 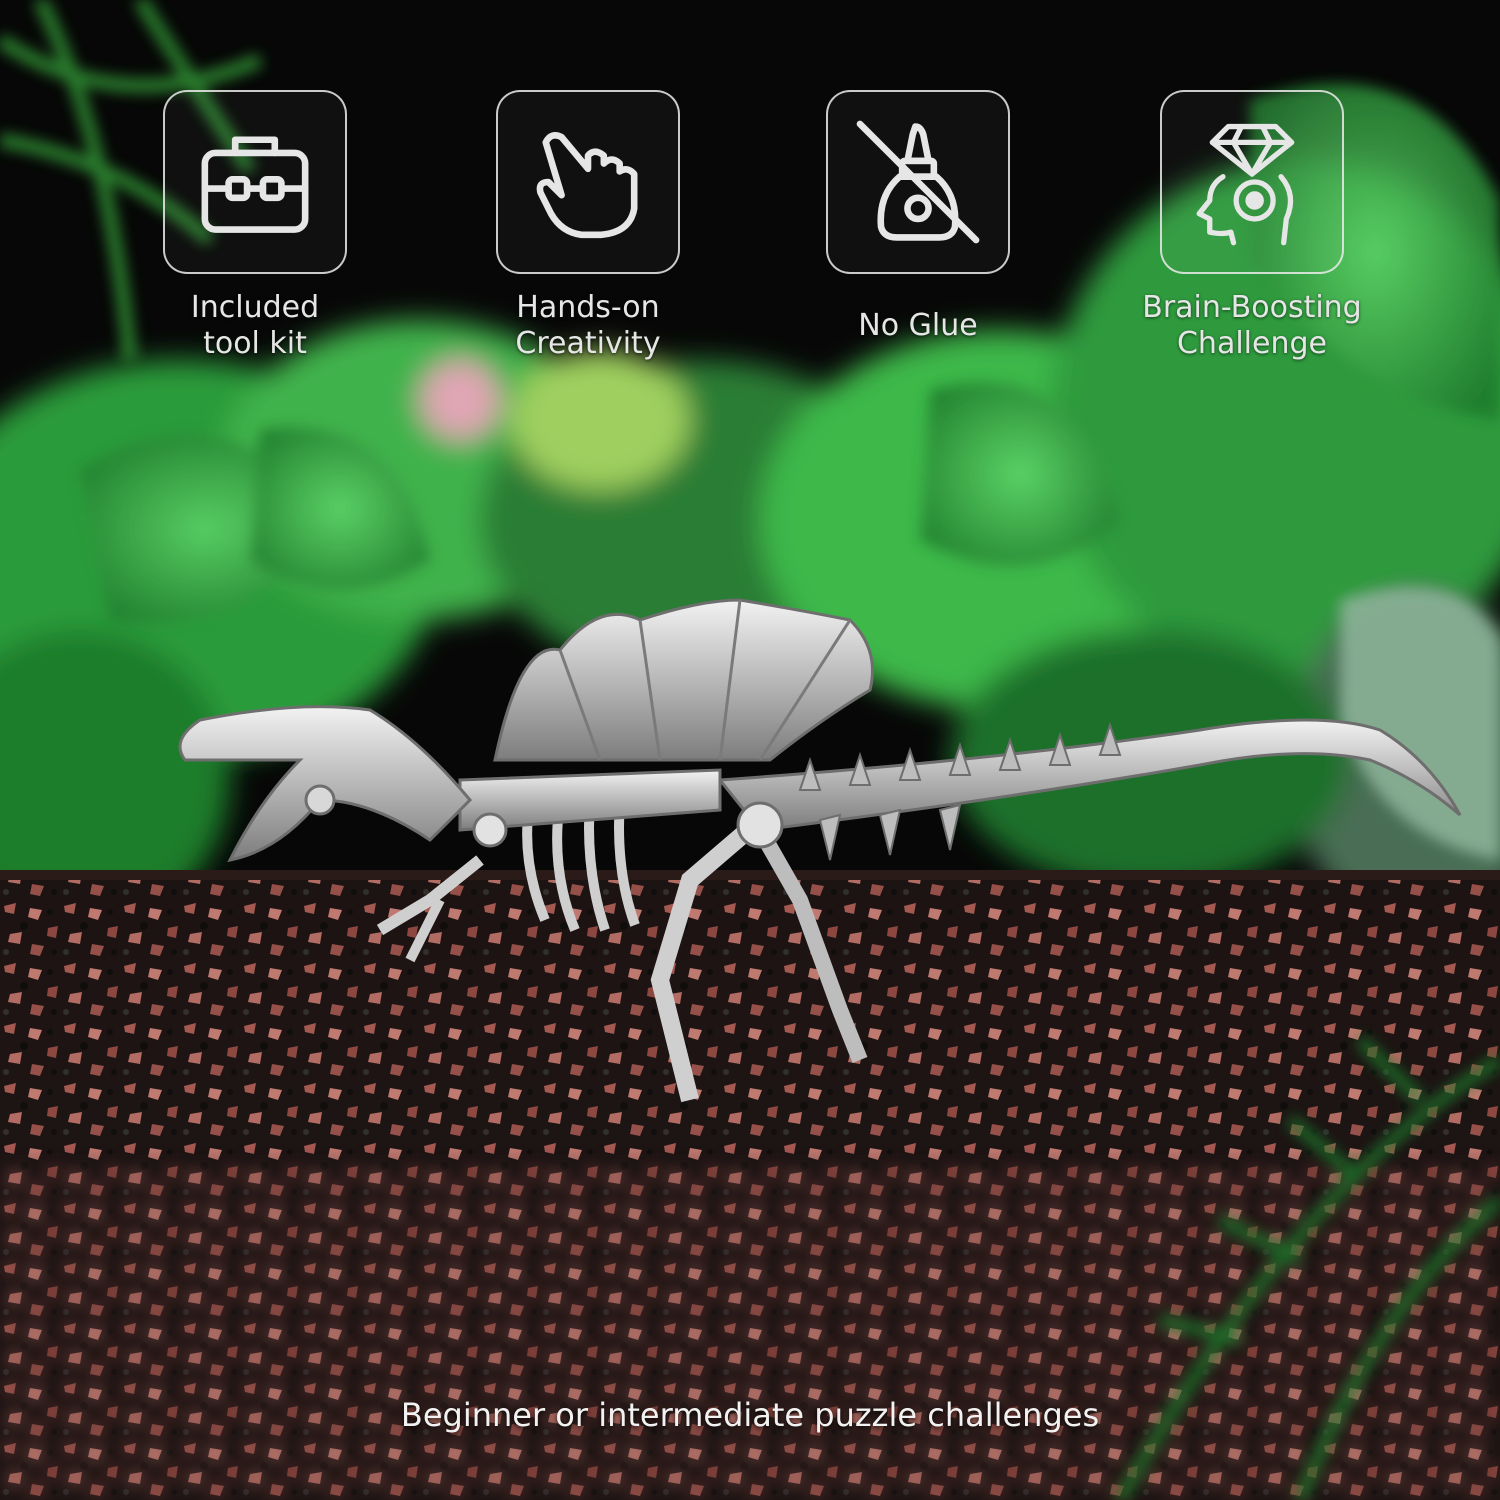 I want to click on brain-diamond-icon, so click(x=1245, y=184).